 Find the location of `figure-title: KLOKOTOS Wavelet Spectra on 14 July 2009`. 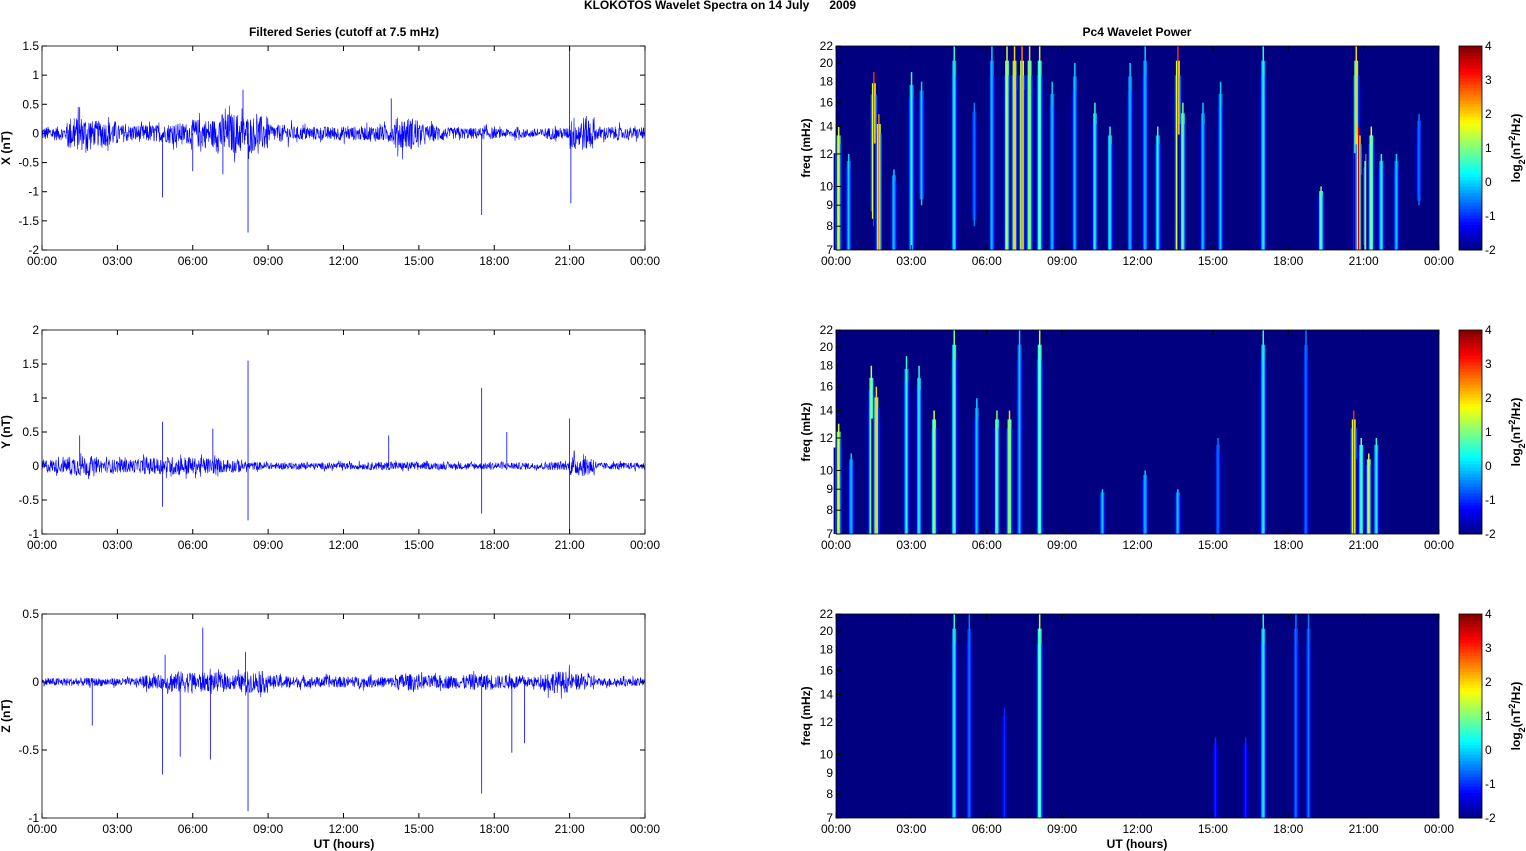

figure-title: KLOKOTOS Wavelet Spectra on 14 July 2009 is located at coordinates (720, 6).